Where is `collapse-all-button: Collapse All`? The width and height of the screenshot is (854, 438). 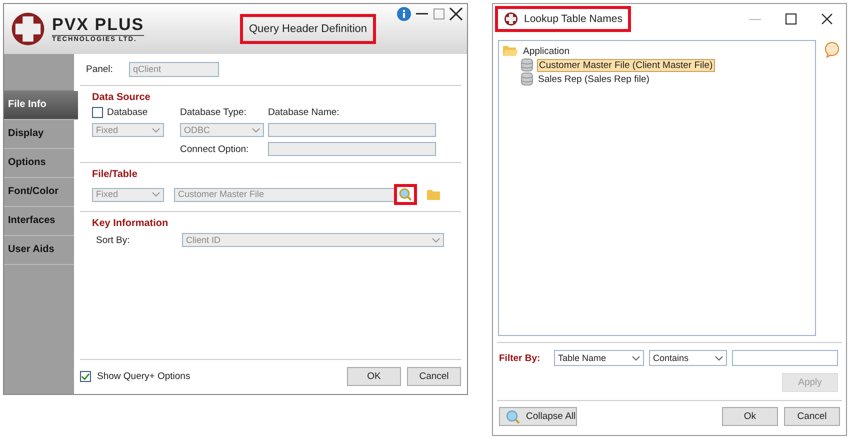 collapse-all-button: Collapse All is located at coordinates (538, 416).